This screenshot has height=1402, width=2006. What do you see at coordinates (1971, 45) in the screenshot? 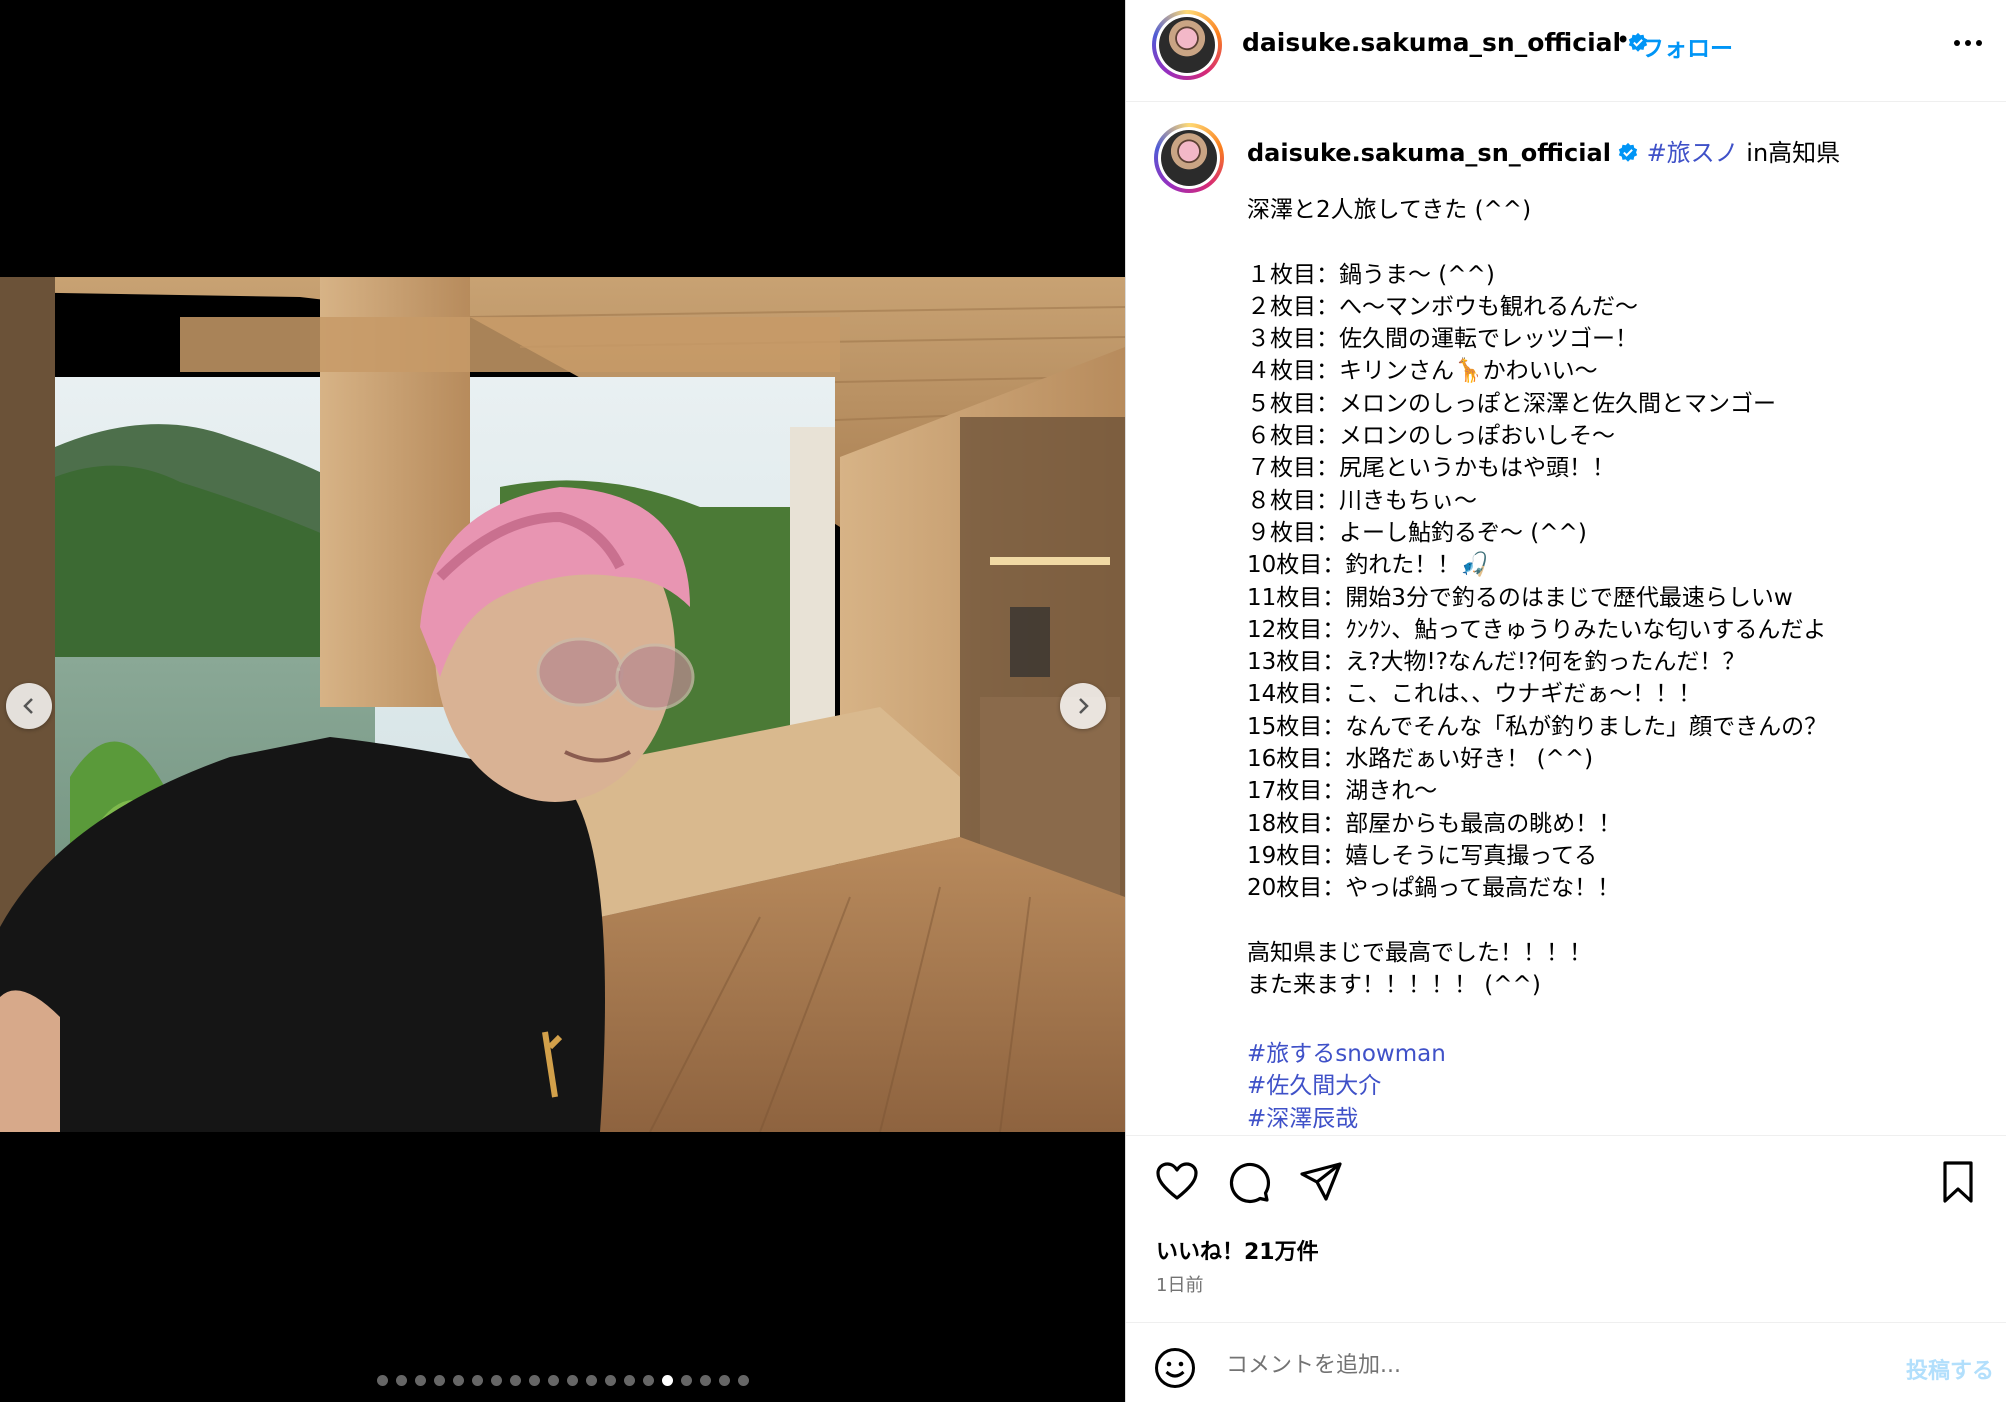
I see `more-options-icon` at bounding box center [1971, 45].